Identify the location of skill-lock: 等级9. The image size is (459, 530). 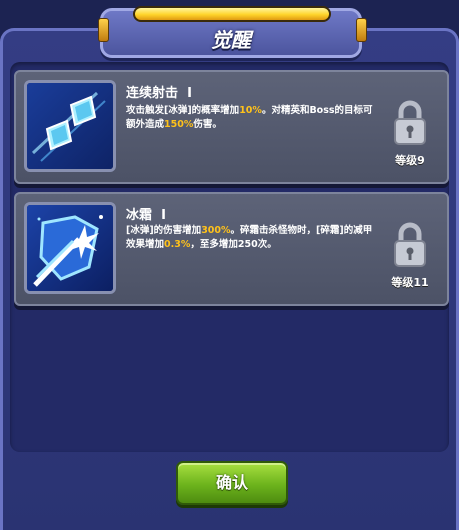
(410, 134).